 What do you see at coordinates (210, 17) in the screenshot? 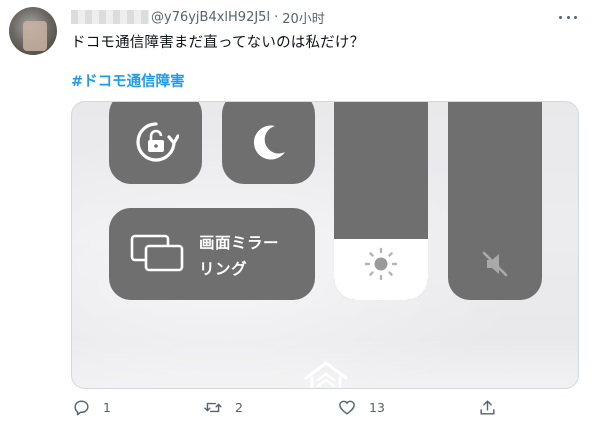
I see `user-handle: @y76yjB4xlH92J5l` at bounding box center [210, 17].